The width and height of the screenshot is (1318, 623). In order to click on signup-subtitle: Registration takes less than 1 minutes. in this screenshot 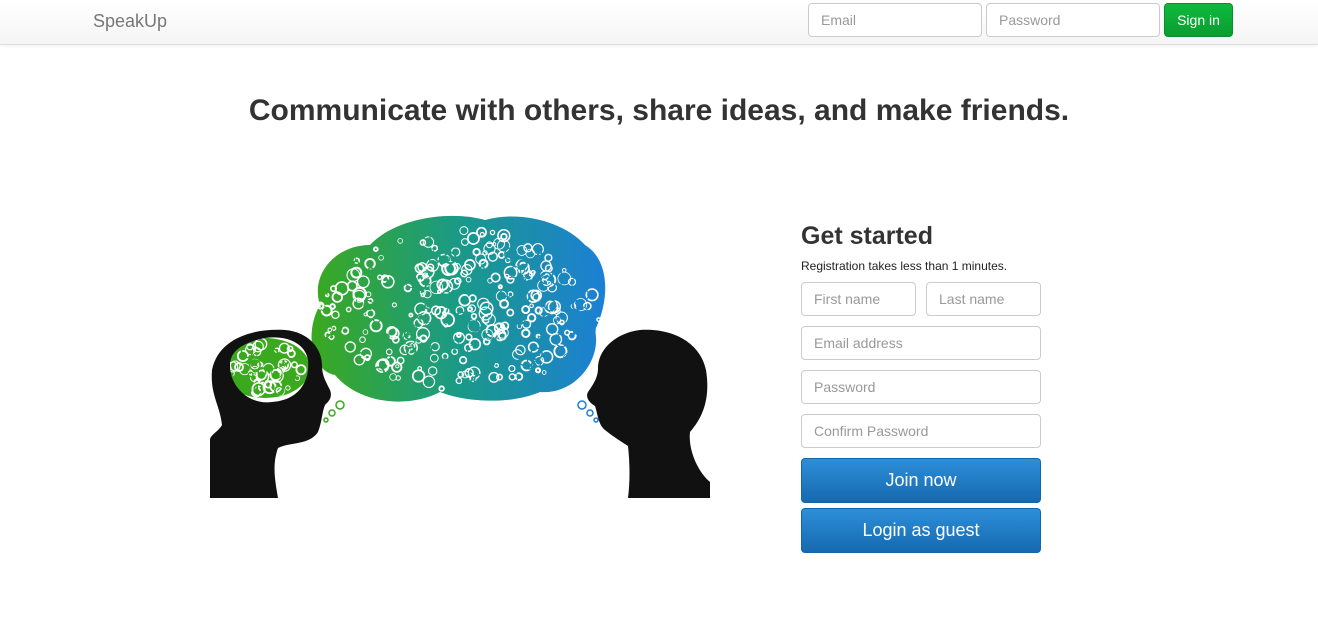, I will do `click(904, 266)`.